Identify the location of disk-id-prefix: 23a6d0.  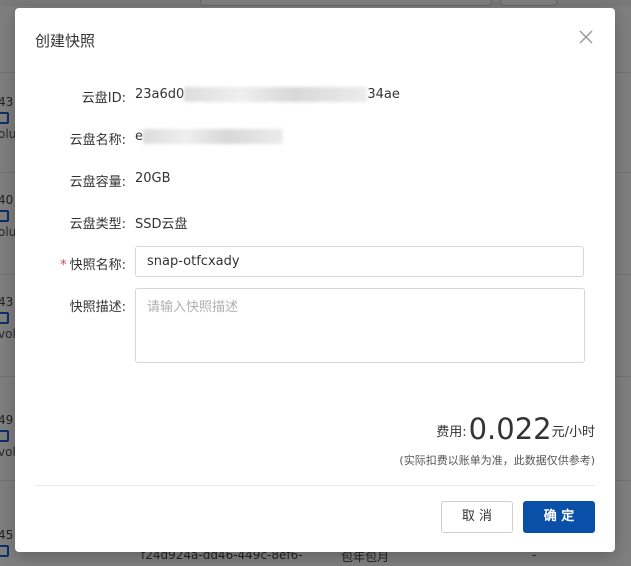
(160, 94).